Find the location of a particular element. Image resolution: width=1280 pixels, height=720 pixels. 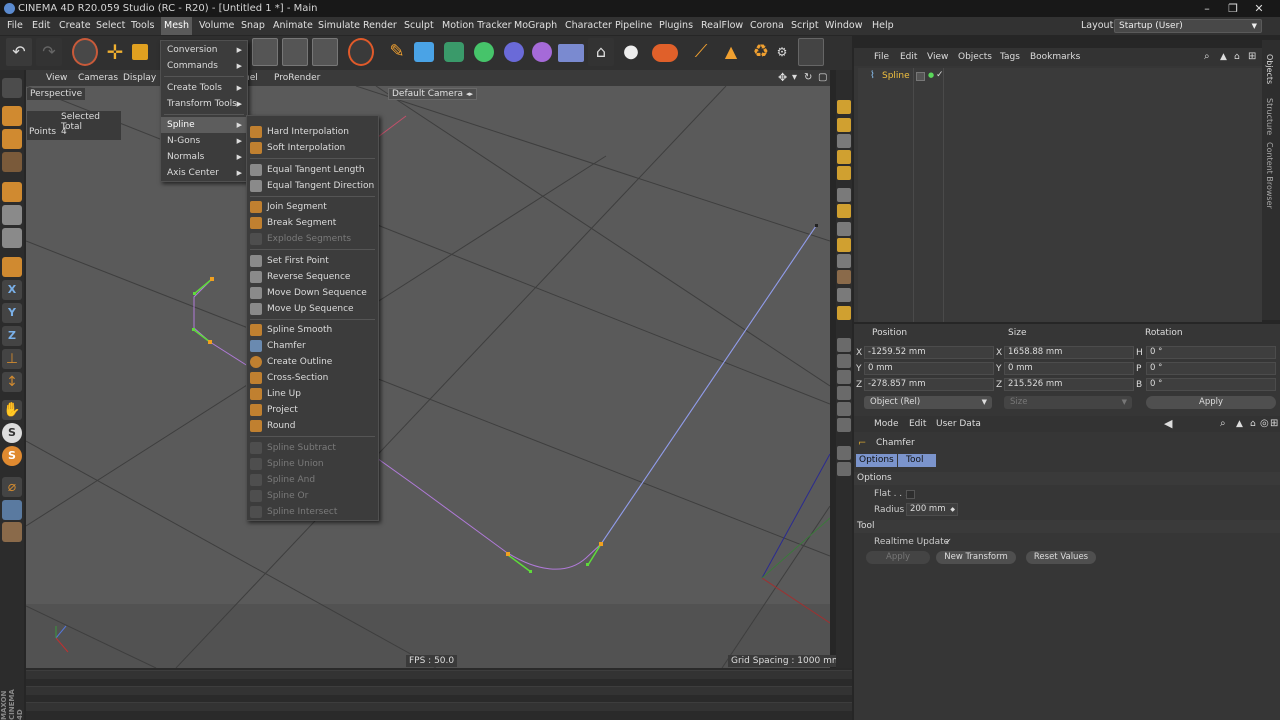

array-icon is located at coordinates (484, 52).